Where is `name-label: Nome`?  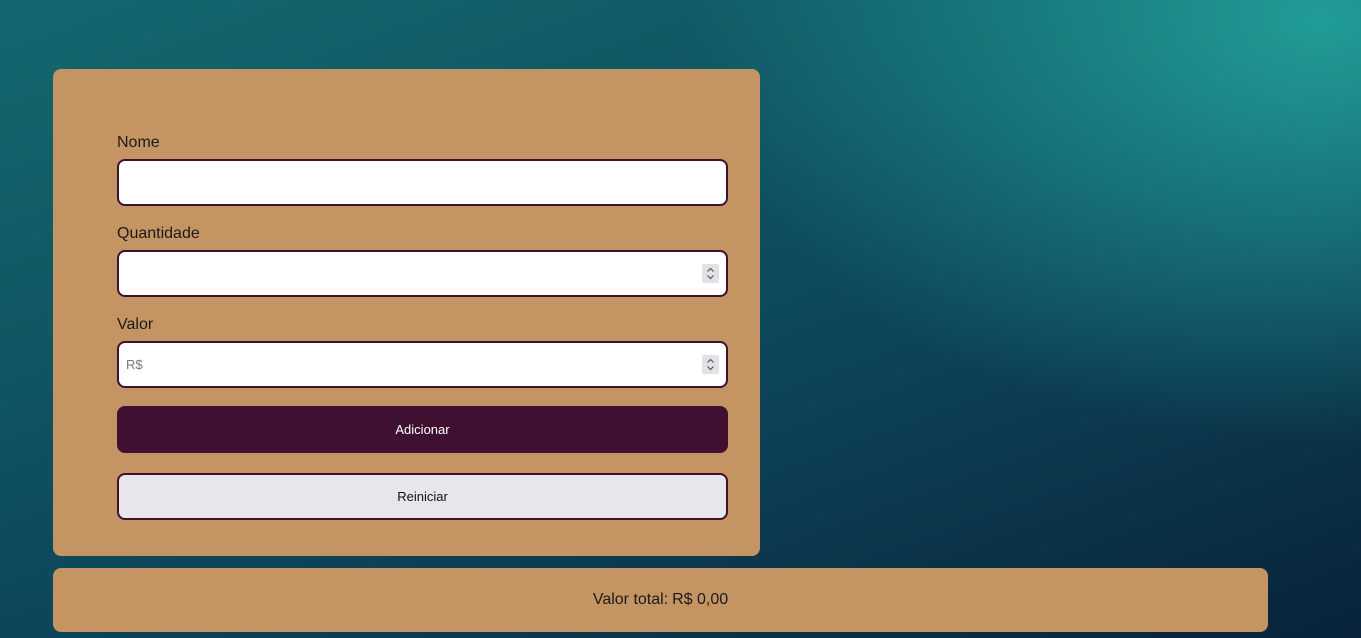
name-label: Nome is located at coordinates (138, 142).